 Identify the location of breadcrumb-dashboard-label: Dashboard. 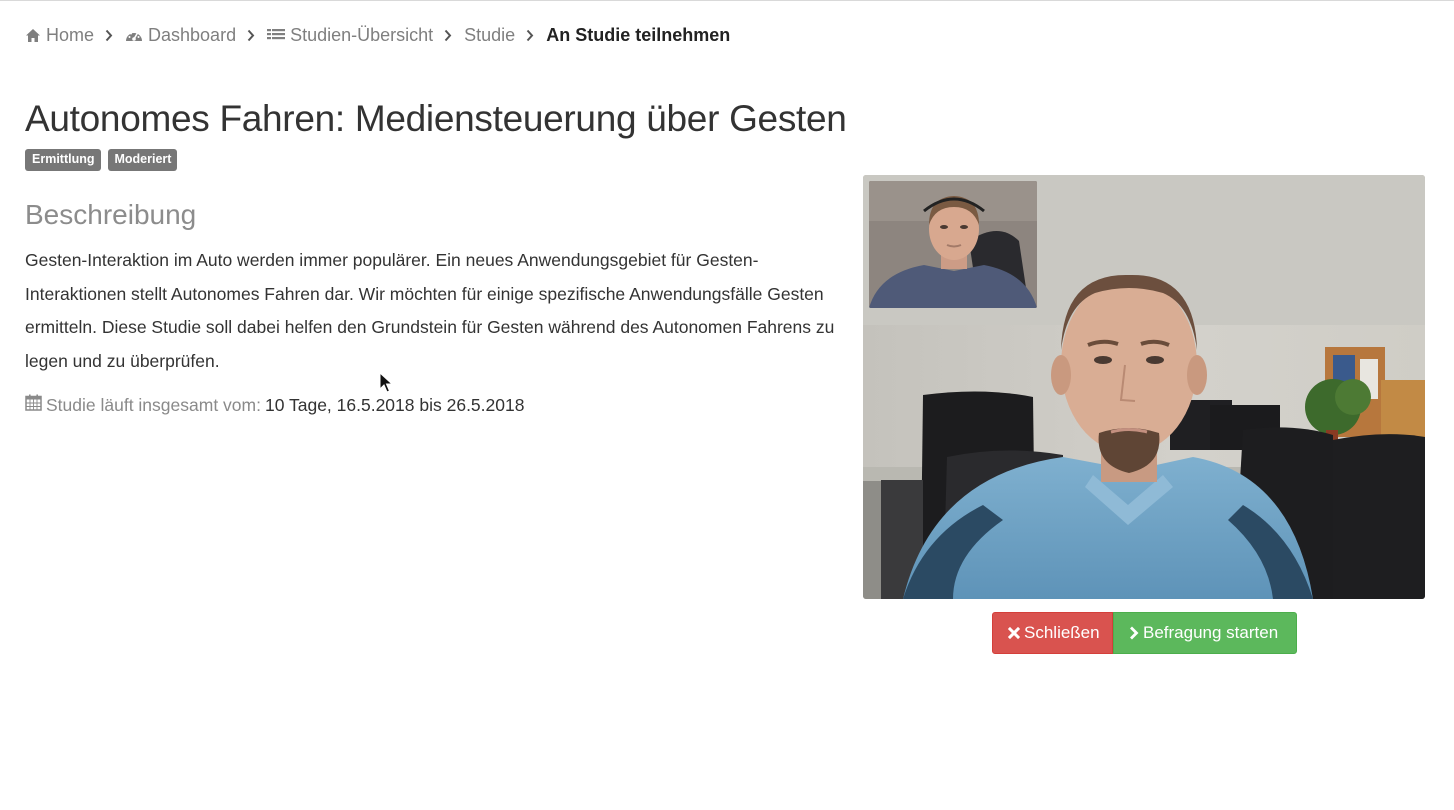
(192, 34).